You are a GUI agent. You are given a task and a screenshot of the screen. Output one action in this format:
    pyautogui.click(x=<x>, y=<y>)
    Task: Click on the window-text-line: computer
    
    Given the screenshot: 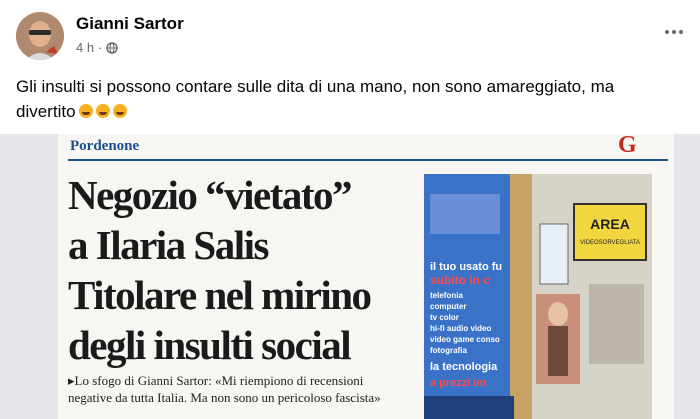 What is the action you would take?
    pyautogui.click(x=448, y=306)
    